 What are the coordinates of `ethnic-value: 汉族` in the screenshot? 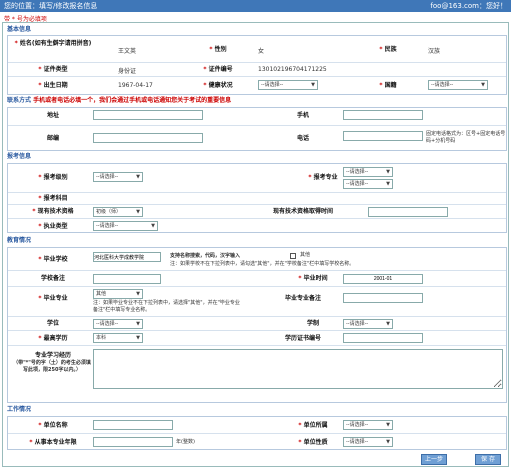 It's located at (434, 51).